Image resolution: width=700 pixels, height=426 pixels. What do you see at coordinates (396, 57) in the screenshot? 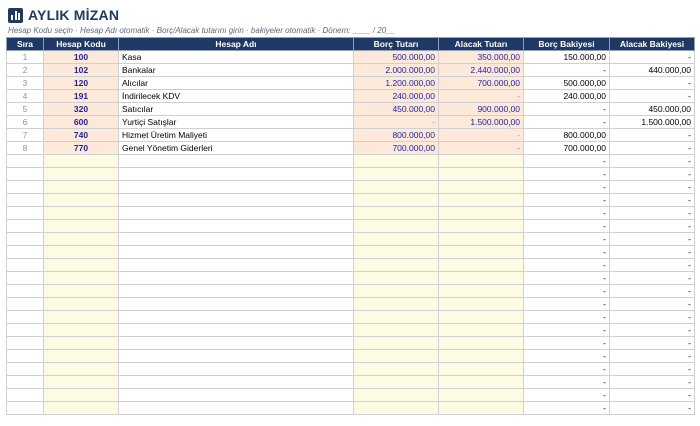
I see `cell-borc-tutari: 500.000,00` at bounding box center [396, 57].